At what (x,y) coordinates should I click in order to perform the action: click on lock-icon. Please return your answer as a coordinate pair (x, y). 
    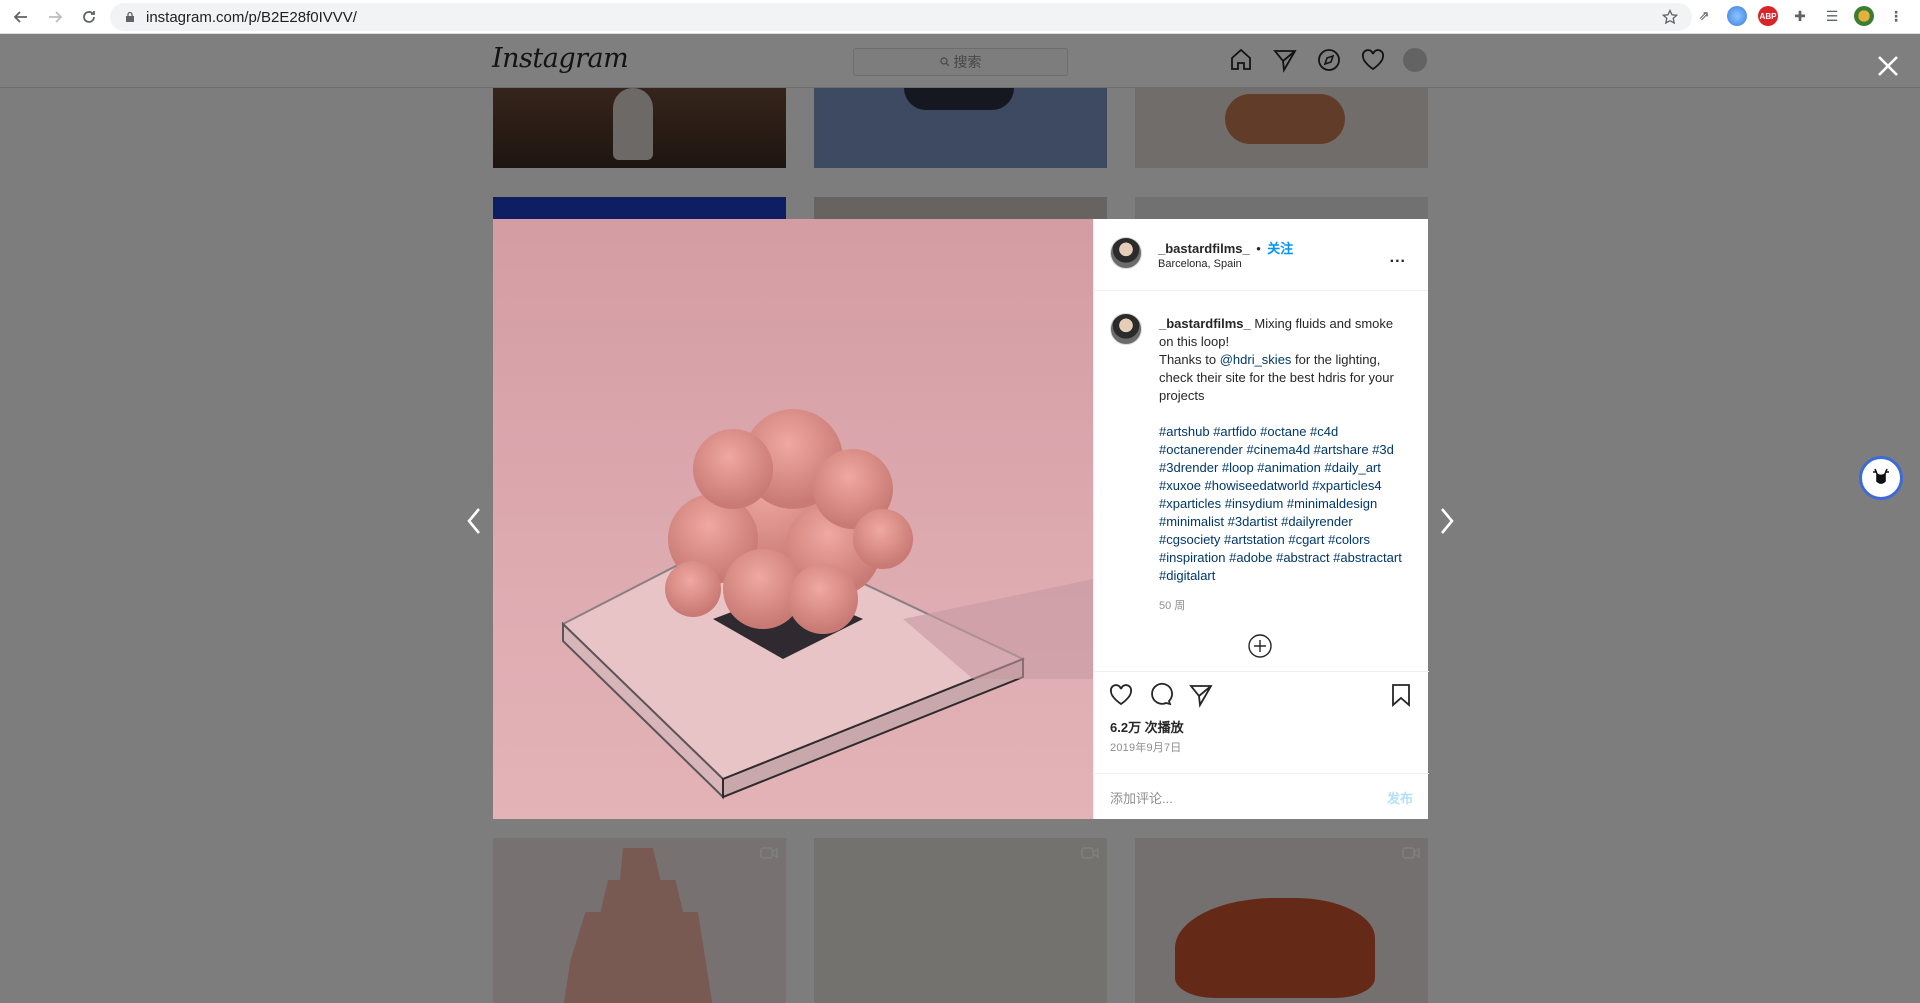
    Looking at the image, I should click on (130, 16).